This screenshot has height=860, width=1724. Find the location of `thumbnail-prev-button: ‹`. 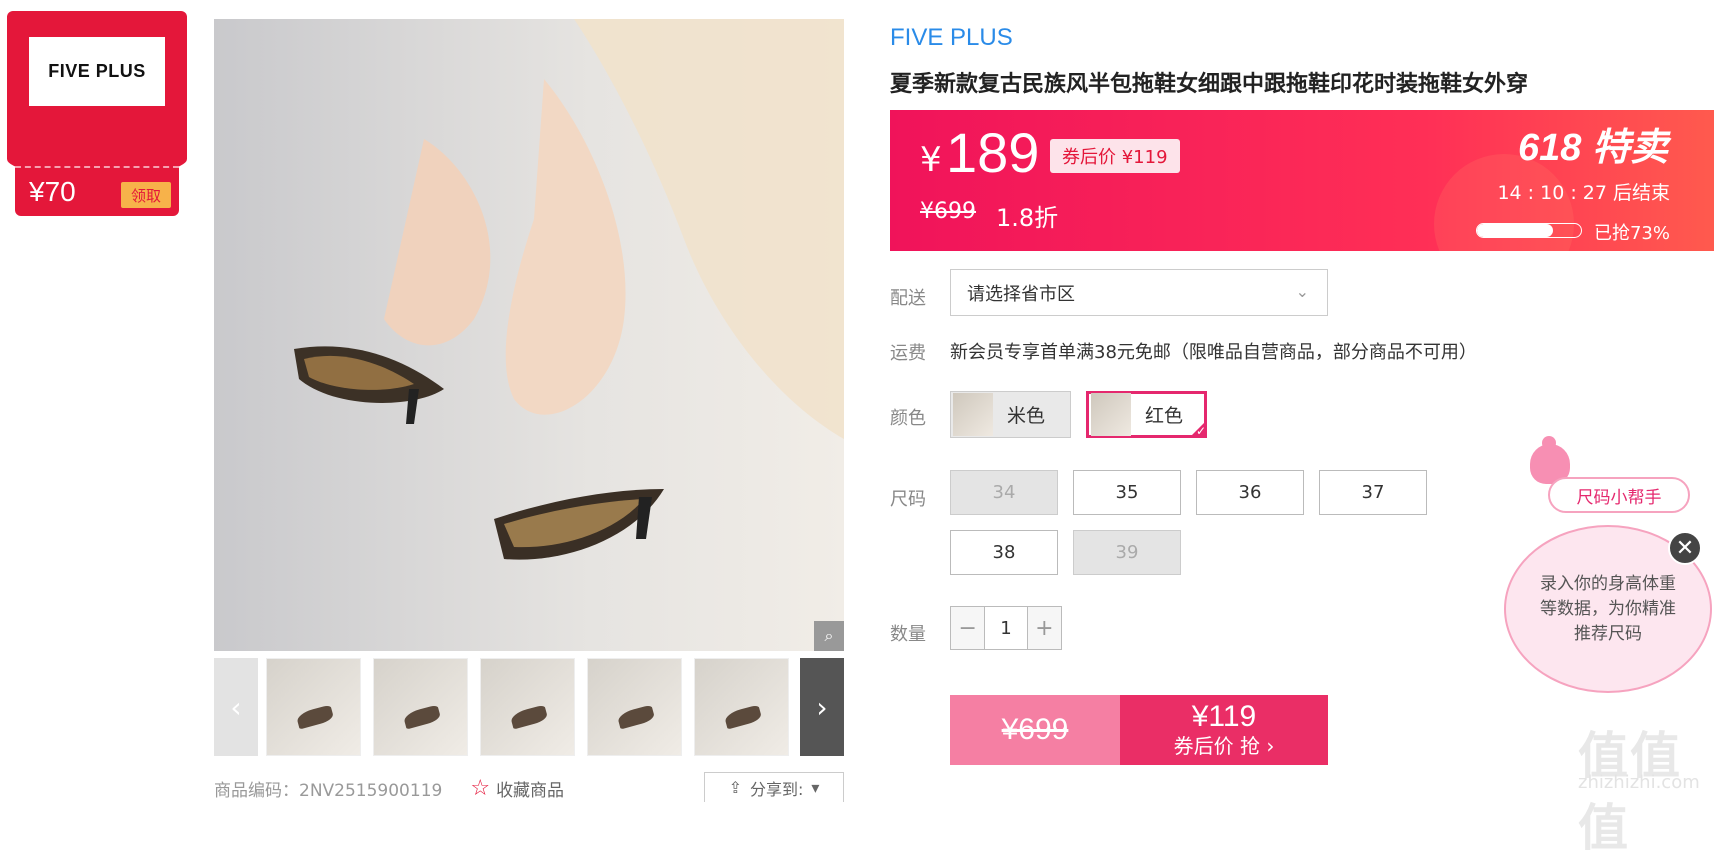

thumbnail-prev-button: ‹ is located at coordinates (236, 707).